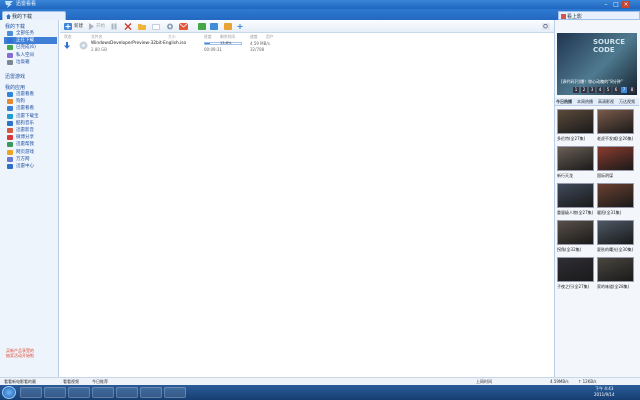  What do you see at coordinates (624, 90) in the screenshot?
I see `banner-page-7: 7` at bounding box center [624, 90].